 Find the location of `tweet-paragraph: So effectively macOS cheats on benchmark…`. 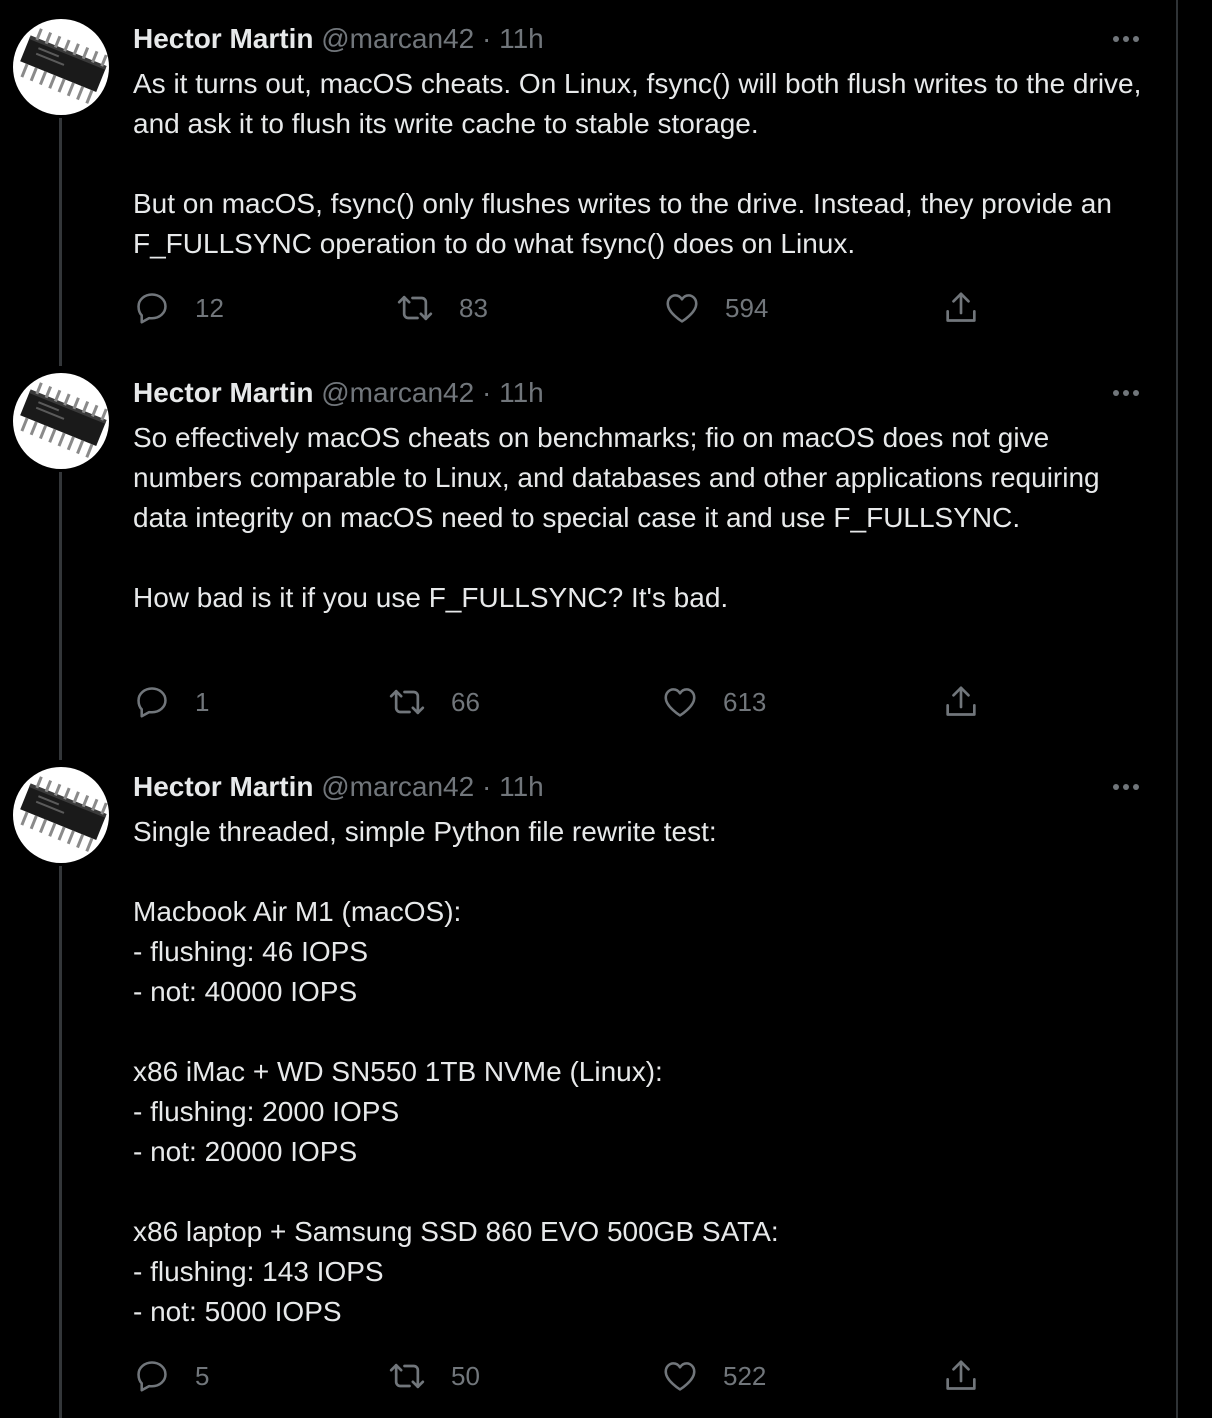

tweet-paragraph: So effectively macOS cheats on benchmark… is located at coordinates (620, 477).